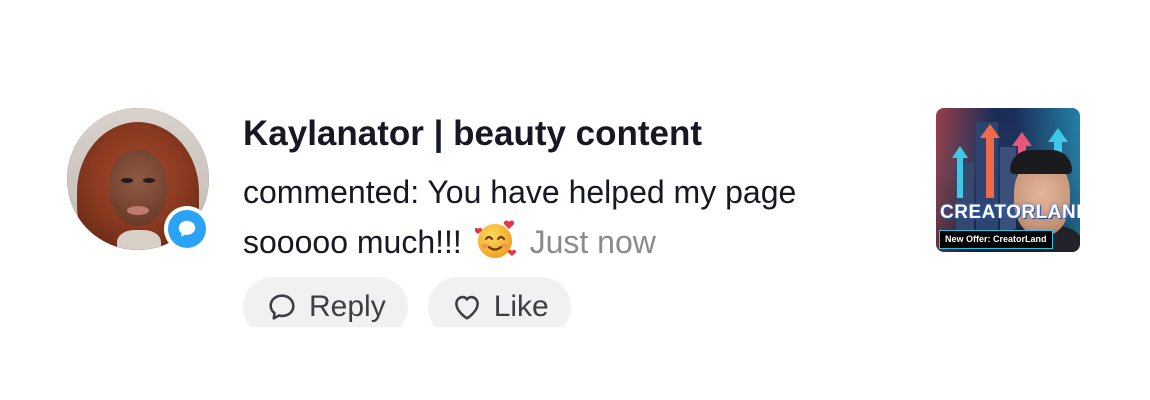 This screenshot has height=400, width=1150. Describe the element at coordinates (496, 246) in the screenshot. I see `smiling-face-with-hearts-icon` at that location.